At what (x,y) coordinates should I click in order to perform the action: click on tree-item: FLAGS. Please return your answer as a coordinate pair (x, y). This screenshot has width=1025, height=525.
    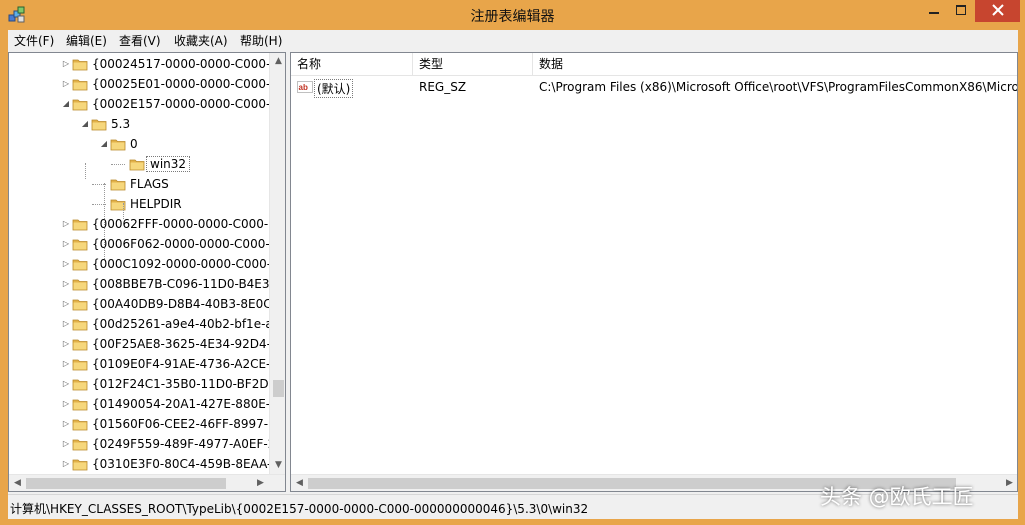
    Looking at the image, I should click on (139, 184).